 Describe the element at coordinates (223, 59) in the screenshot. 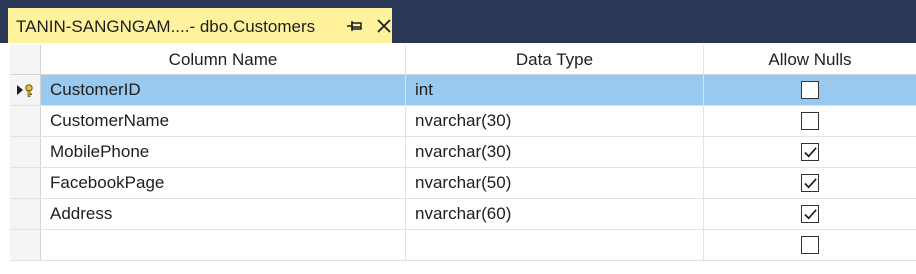

I see `header-column-name: Column Name` at that location.